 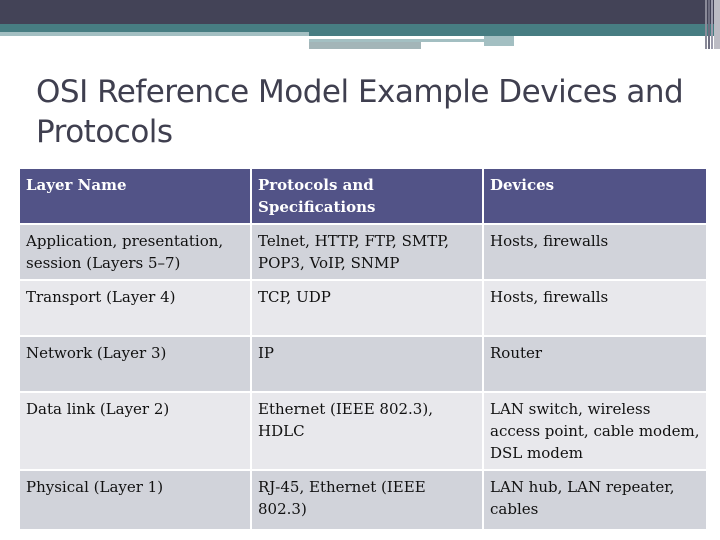 I want to click on cell-layer-name: Data link (Layer 2), so click(x=135, y=431).